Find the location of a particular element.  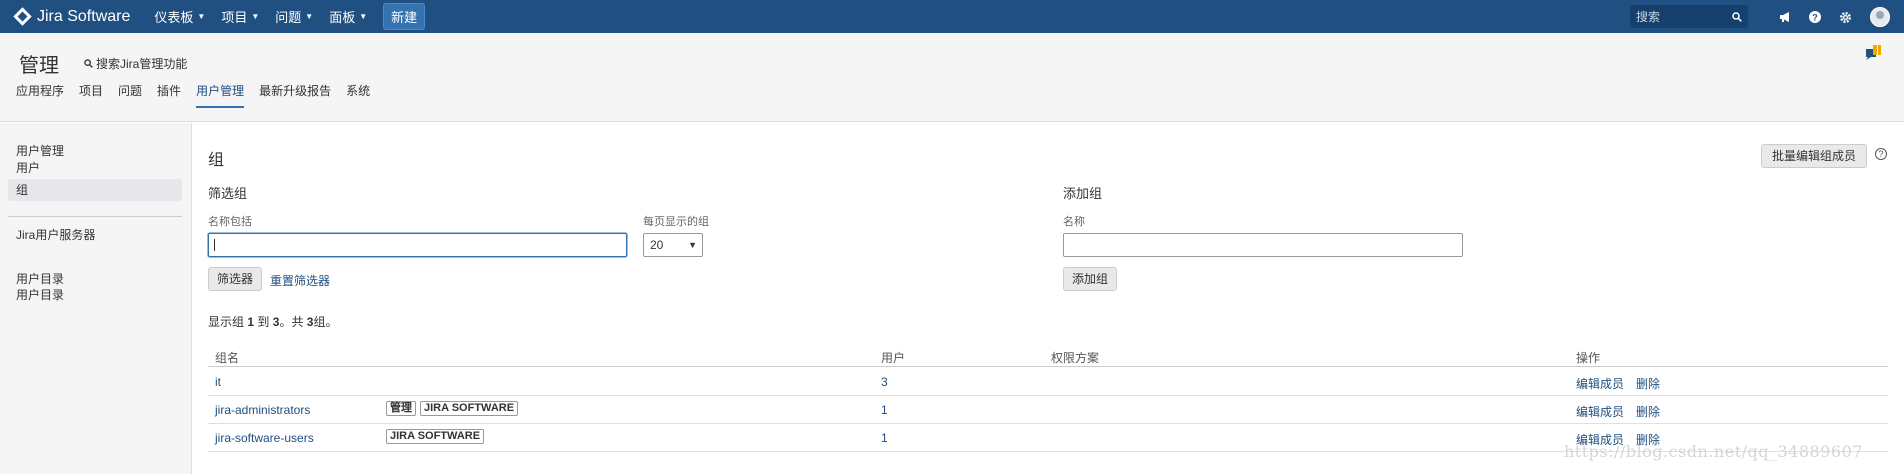

megaphone-icon is located at coordinates (1785, 17).